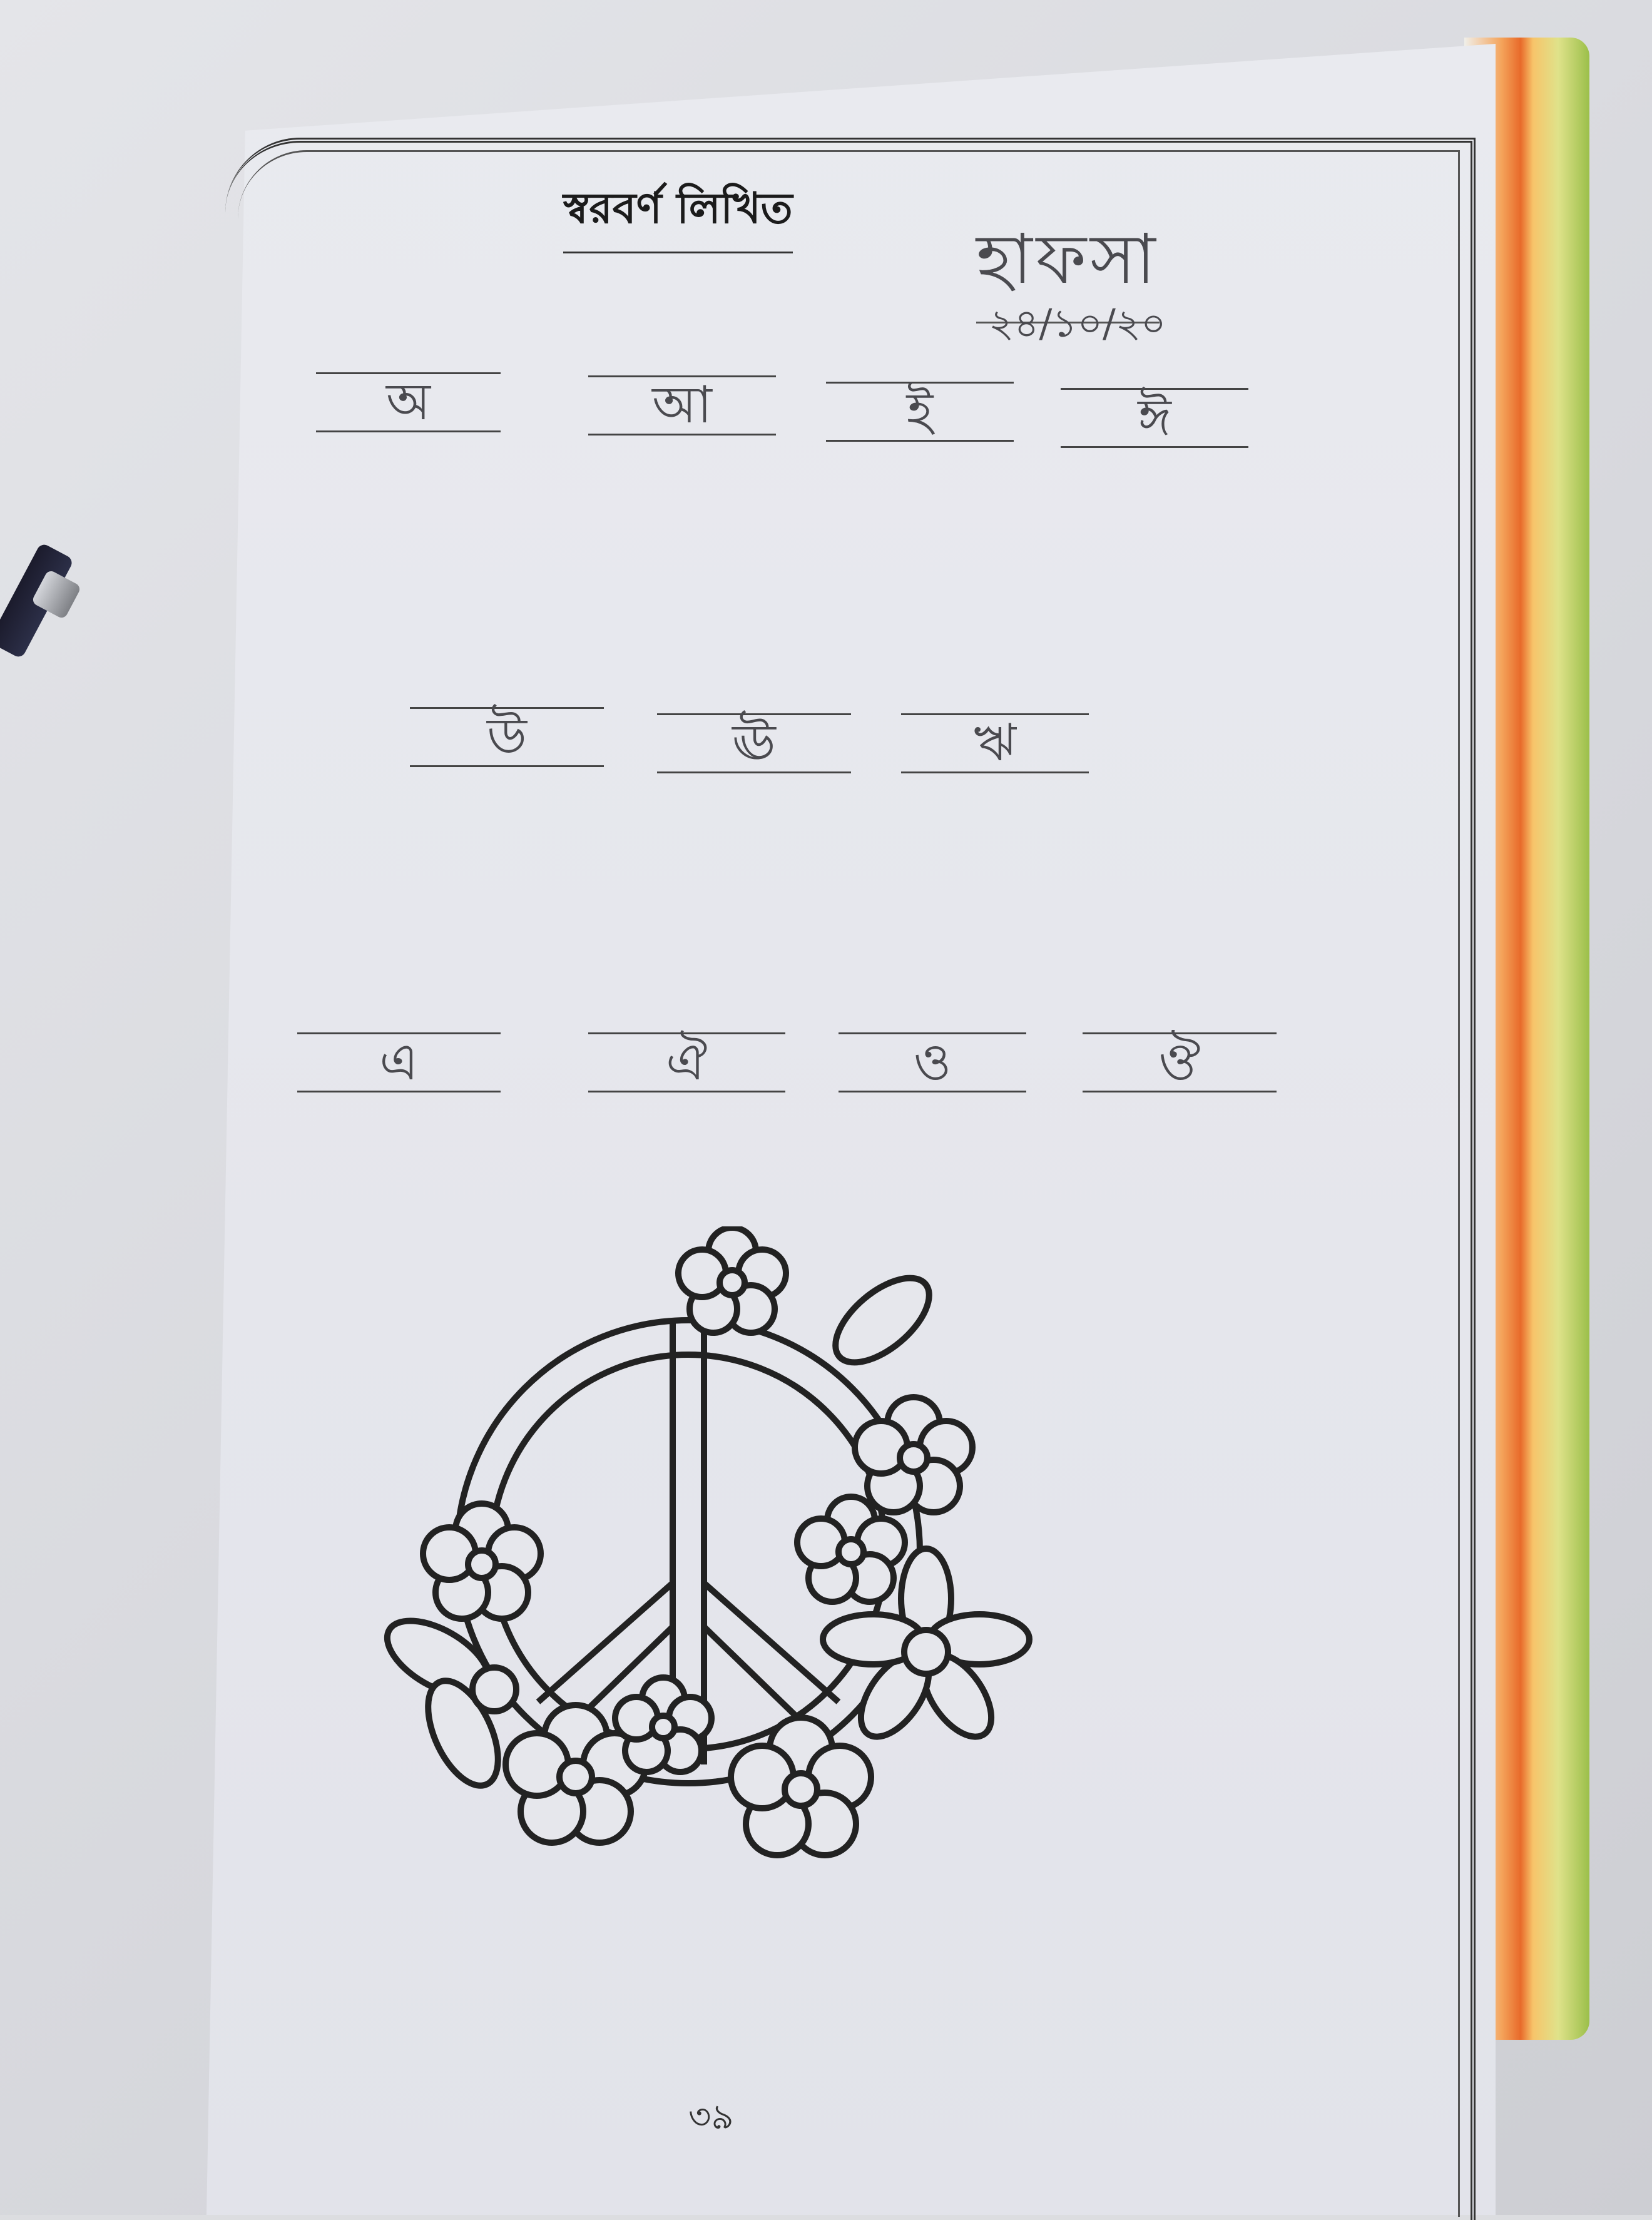 This screenshot has height=2220, width=1652. I want to click on writing-line: অ, so click(408, 402).